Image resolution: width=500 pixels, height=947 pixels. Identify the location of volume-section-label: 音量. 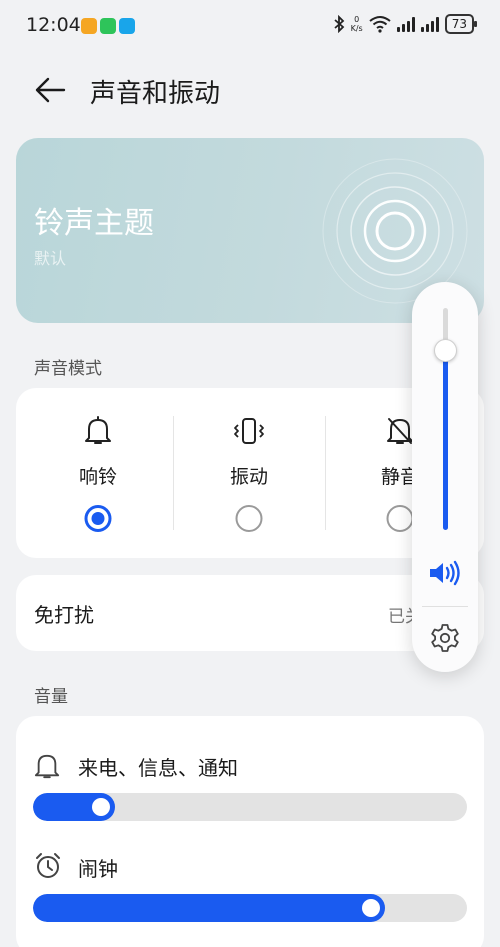
(51, 697).